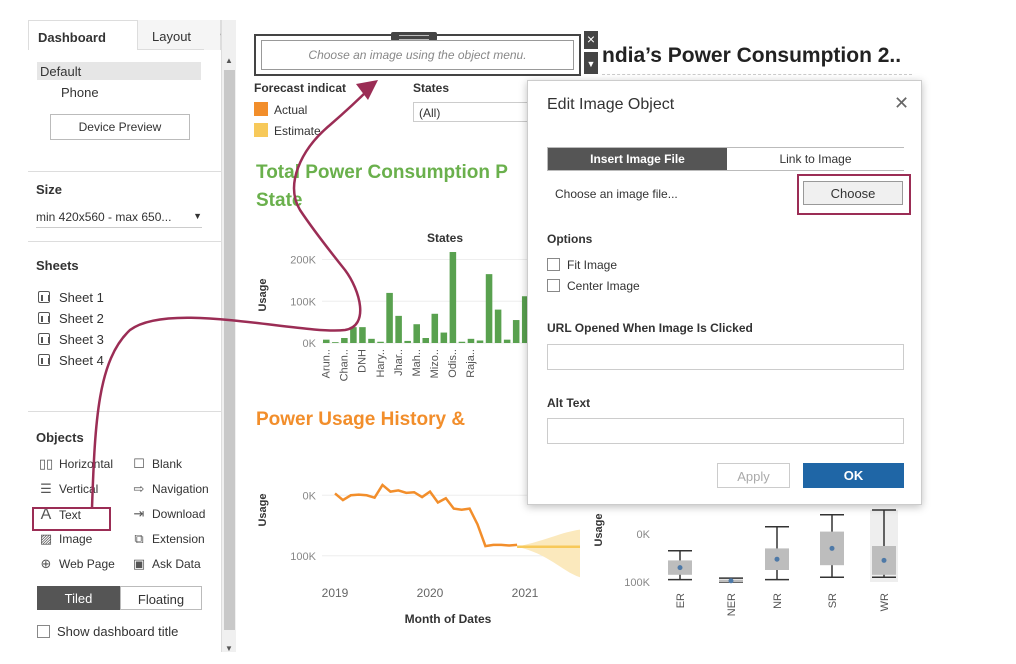  I want to click on legend-item-actual: Actual, so click(280, 110).